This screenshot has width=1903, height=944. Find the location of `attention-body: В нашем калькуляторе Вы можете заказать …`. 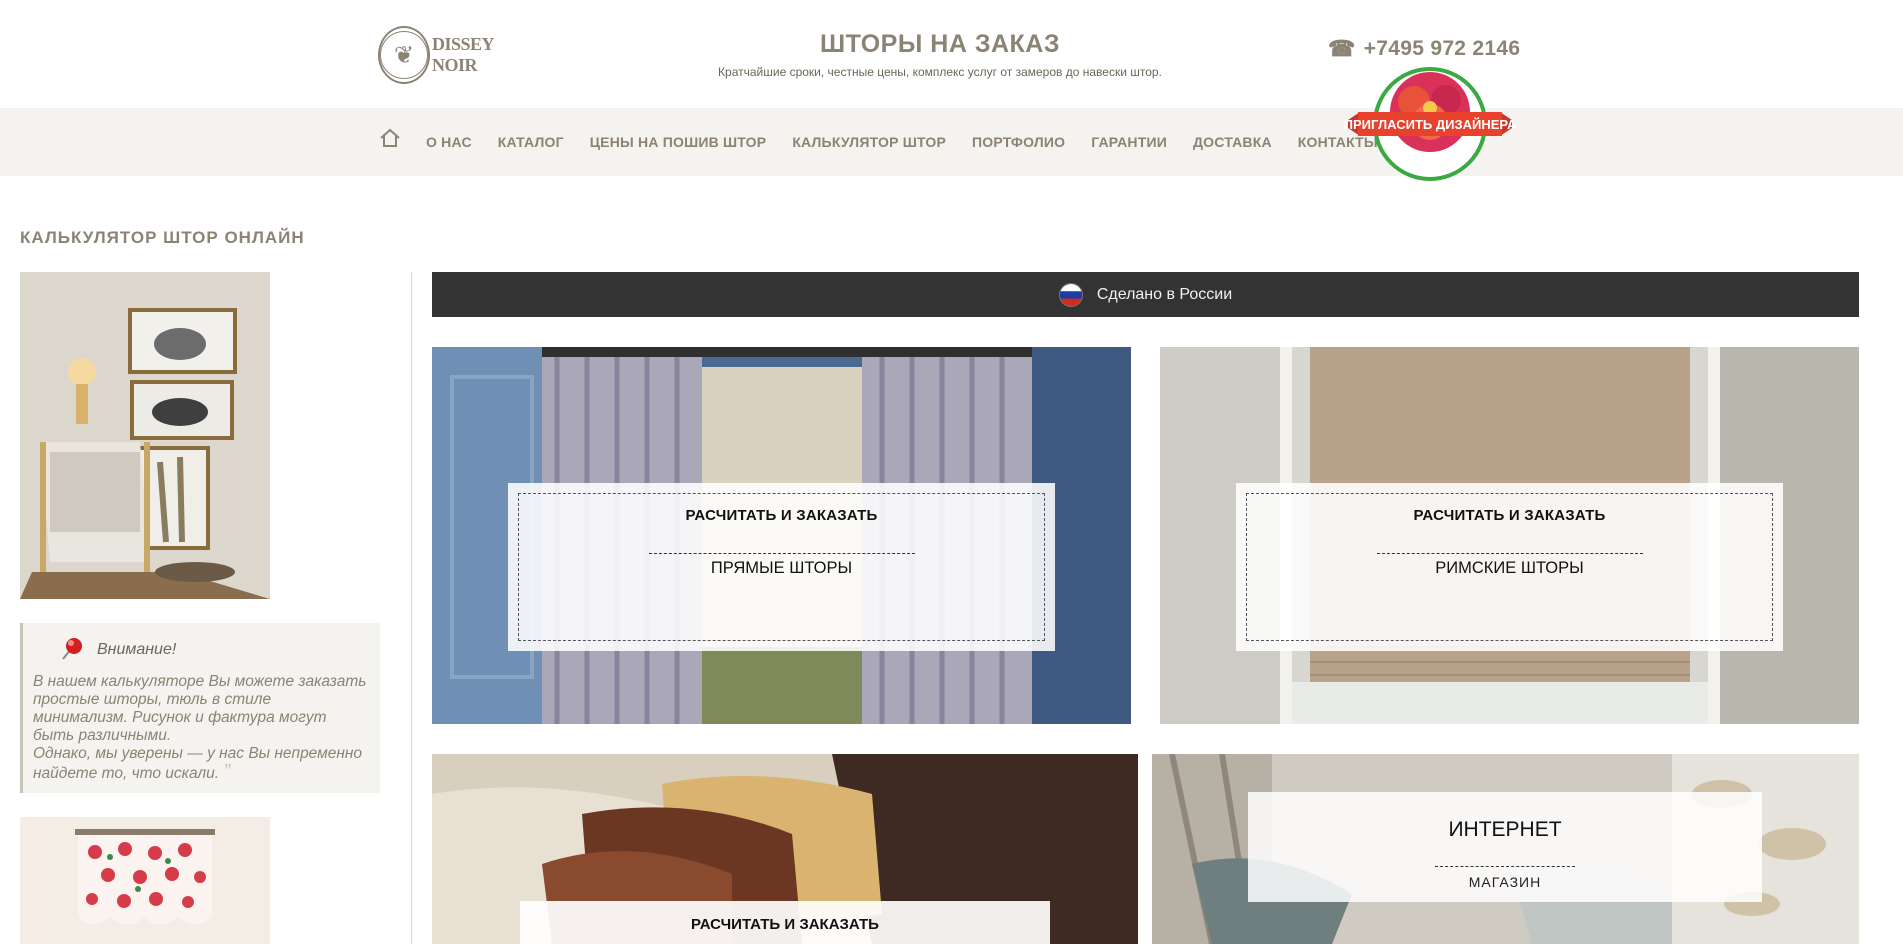

attention-body: В нашем калькуляторе Вы можете заказать … is located at coordinates (201, 728).